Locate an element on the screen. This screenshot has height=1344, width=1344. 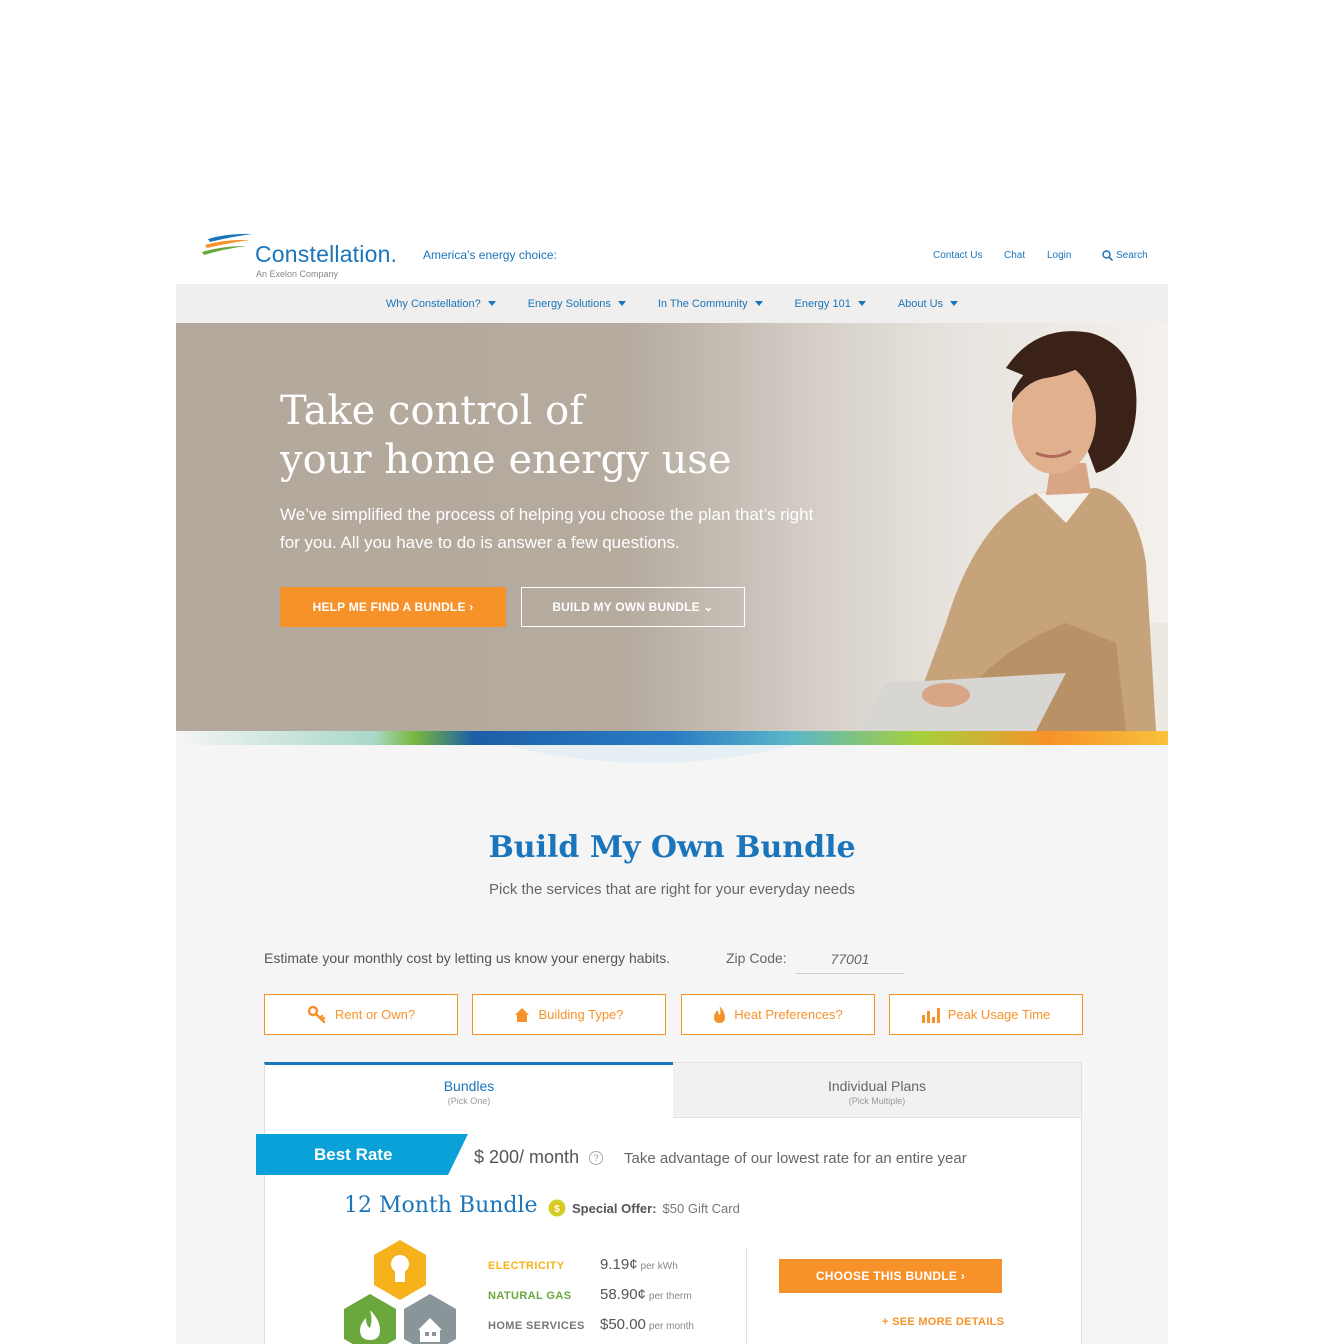
heat-preferences-button: Heat Preferences? is located at coordinates (778, 1014).